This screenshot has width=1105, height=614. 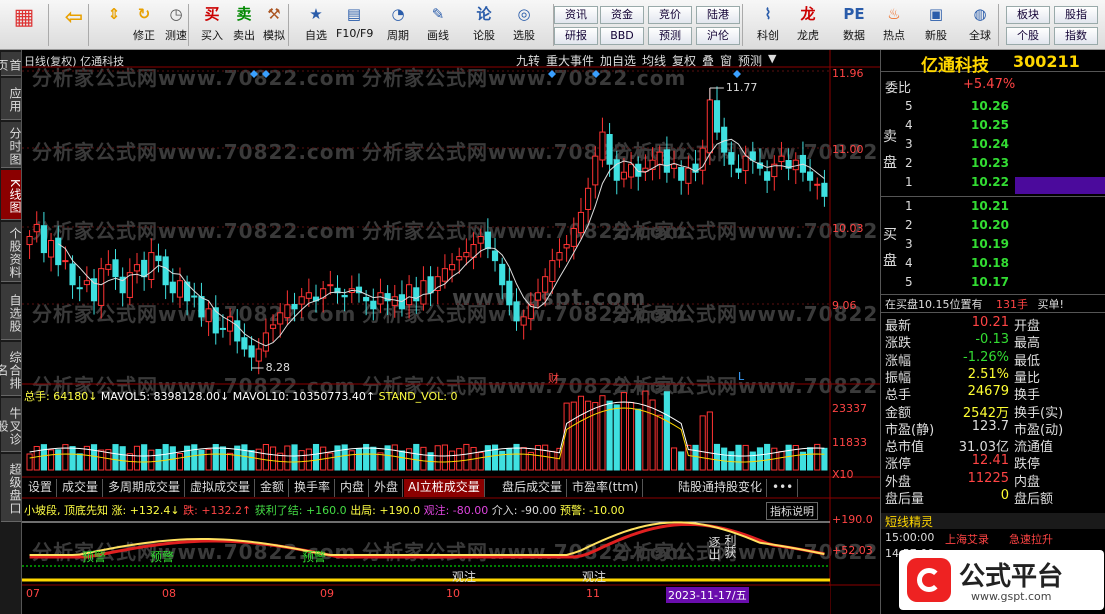 I want to click on indicator-tab-9: 盘后成交量, so click(x=533, y=488).